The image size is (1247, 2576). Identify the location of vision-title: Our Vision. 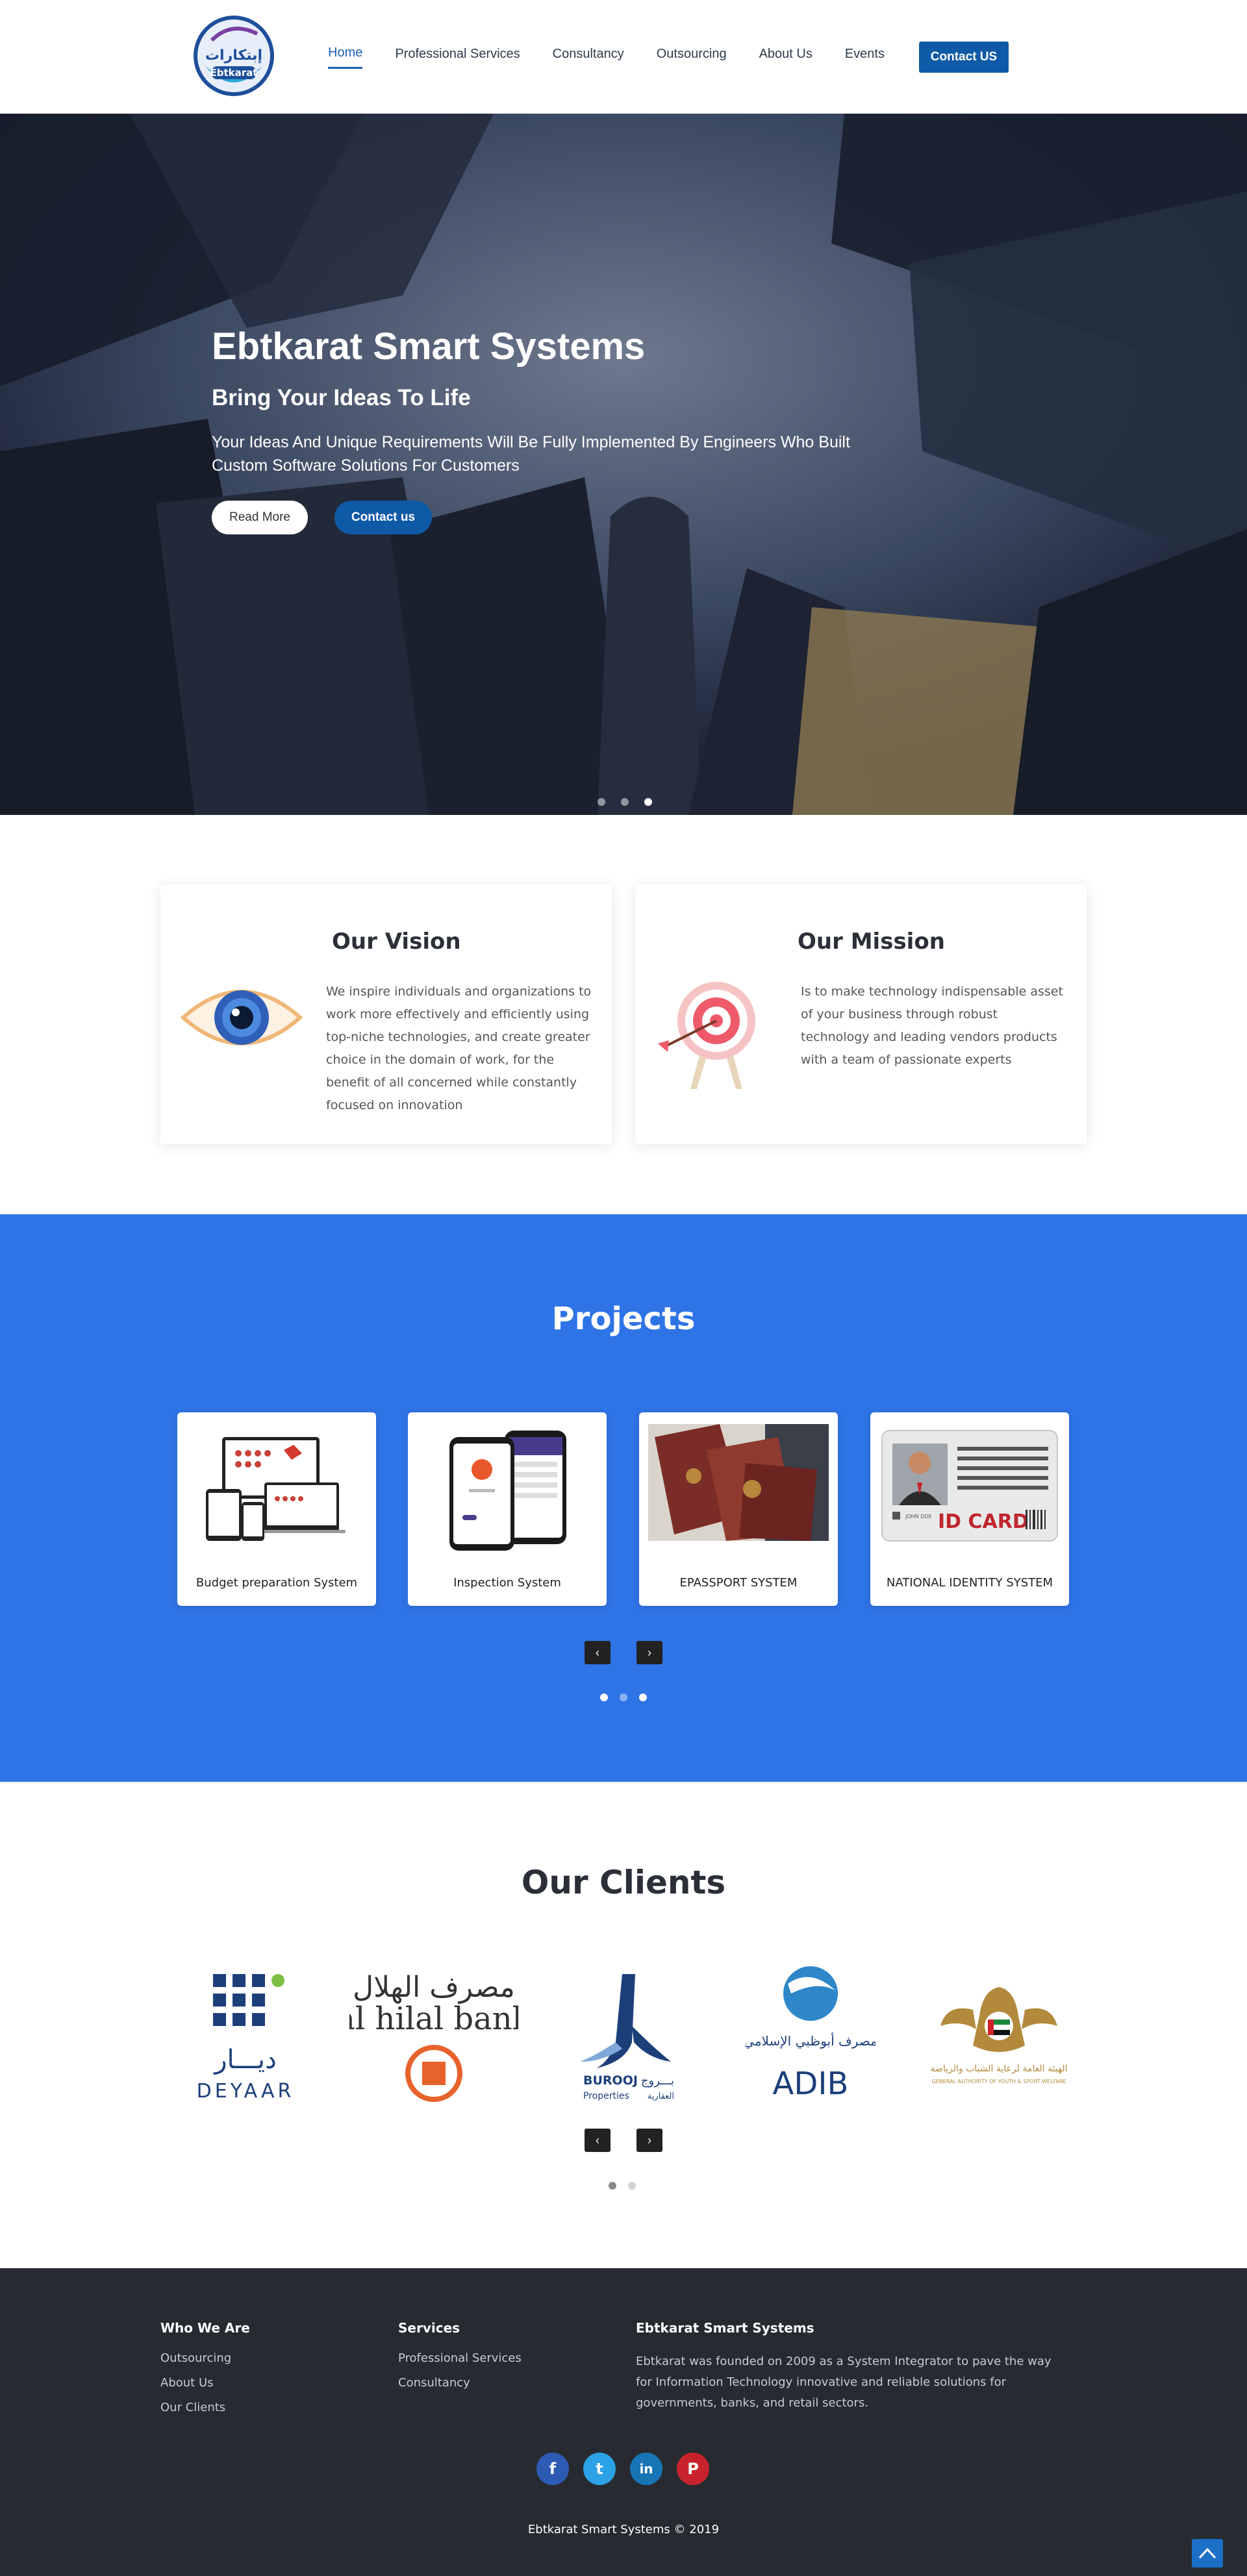
(396, 942).